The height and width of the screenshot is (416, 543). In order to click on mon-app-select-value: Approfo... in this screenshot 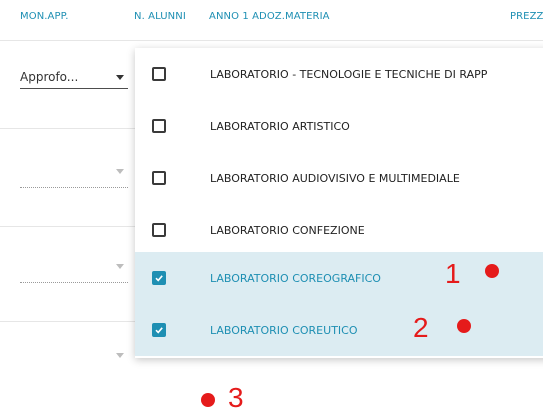, I will do `click(49, 77)`.